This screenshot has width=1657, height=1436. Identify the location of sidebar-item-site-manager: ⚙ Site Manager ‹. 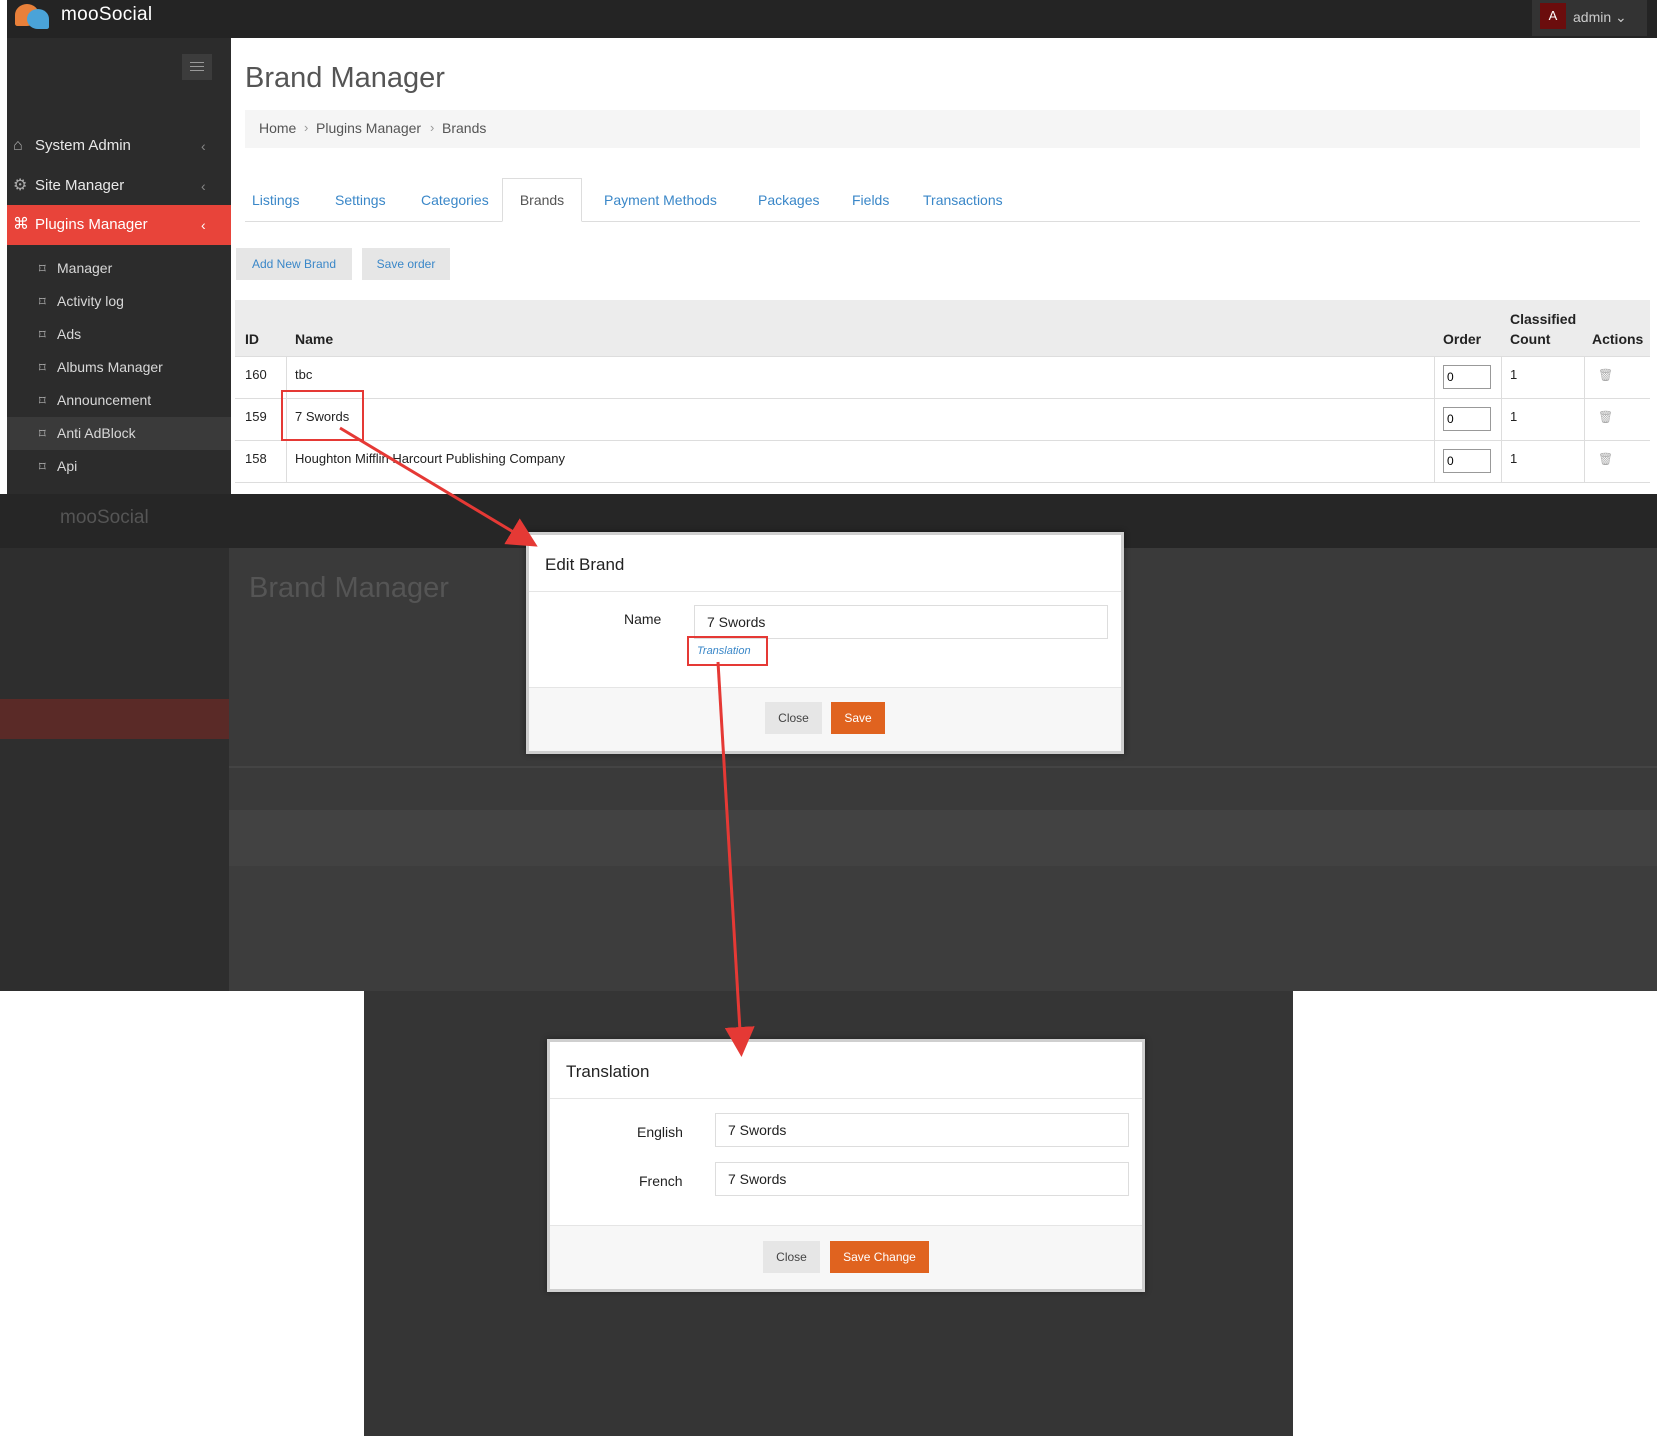
(119, 186).